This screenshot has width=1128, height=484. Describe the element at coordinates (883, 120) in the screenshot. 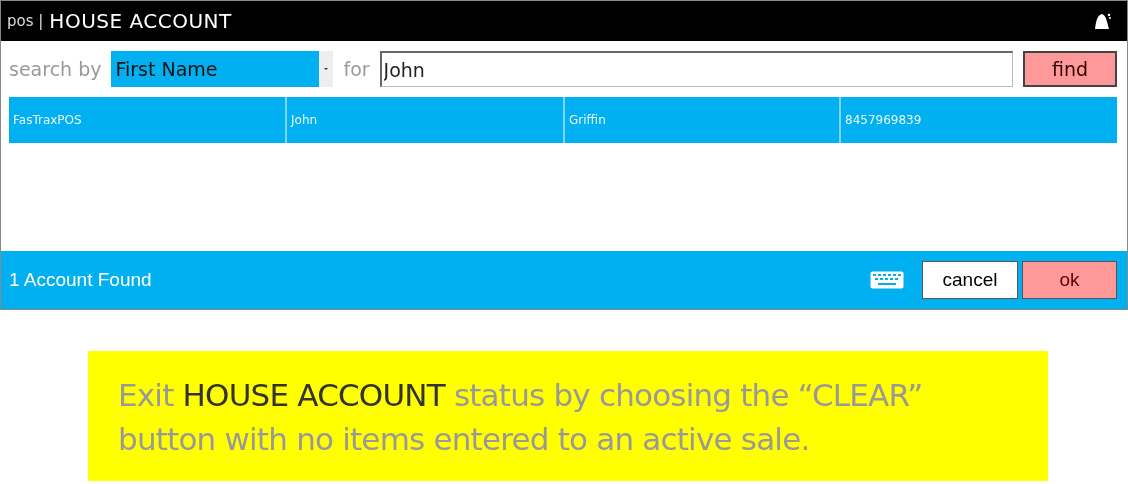

I see `table-cell-text: 8457969839` at that location.